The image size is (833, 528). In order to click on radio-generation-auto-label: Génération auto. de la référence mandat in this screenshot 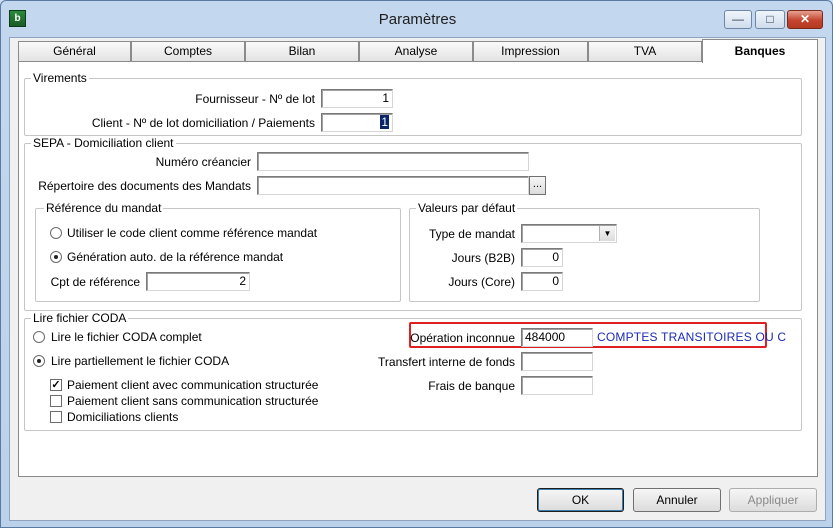, I will do `click(175, 257)`.